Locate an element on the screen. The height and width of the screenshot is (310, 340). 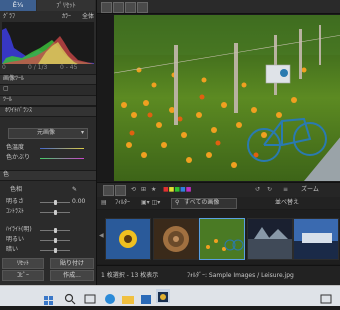
filter-dropdown: ⚲ すべての画像 is located at coordinates (204, 203).